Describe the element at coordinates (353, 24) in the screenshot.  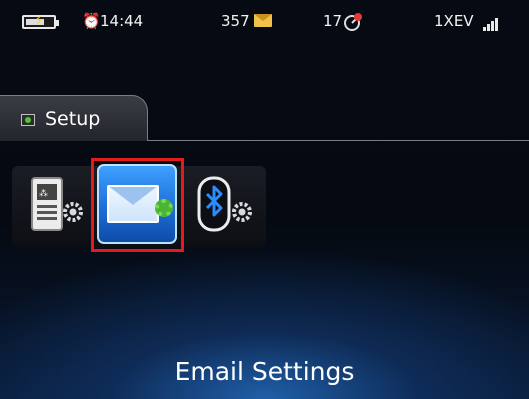
I see `notification-icon` at that location.